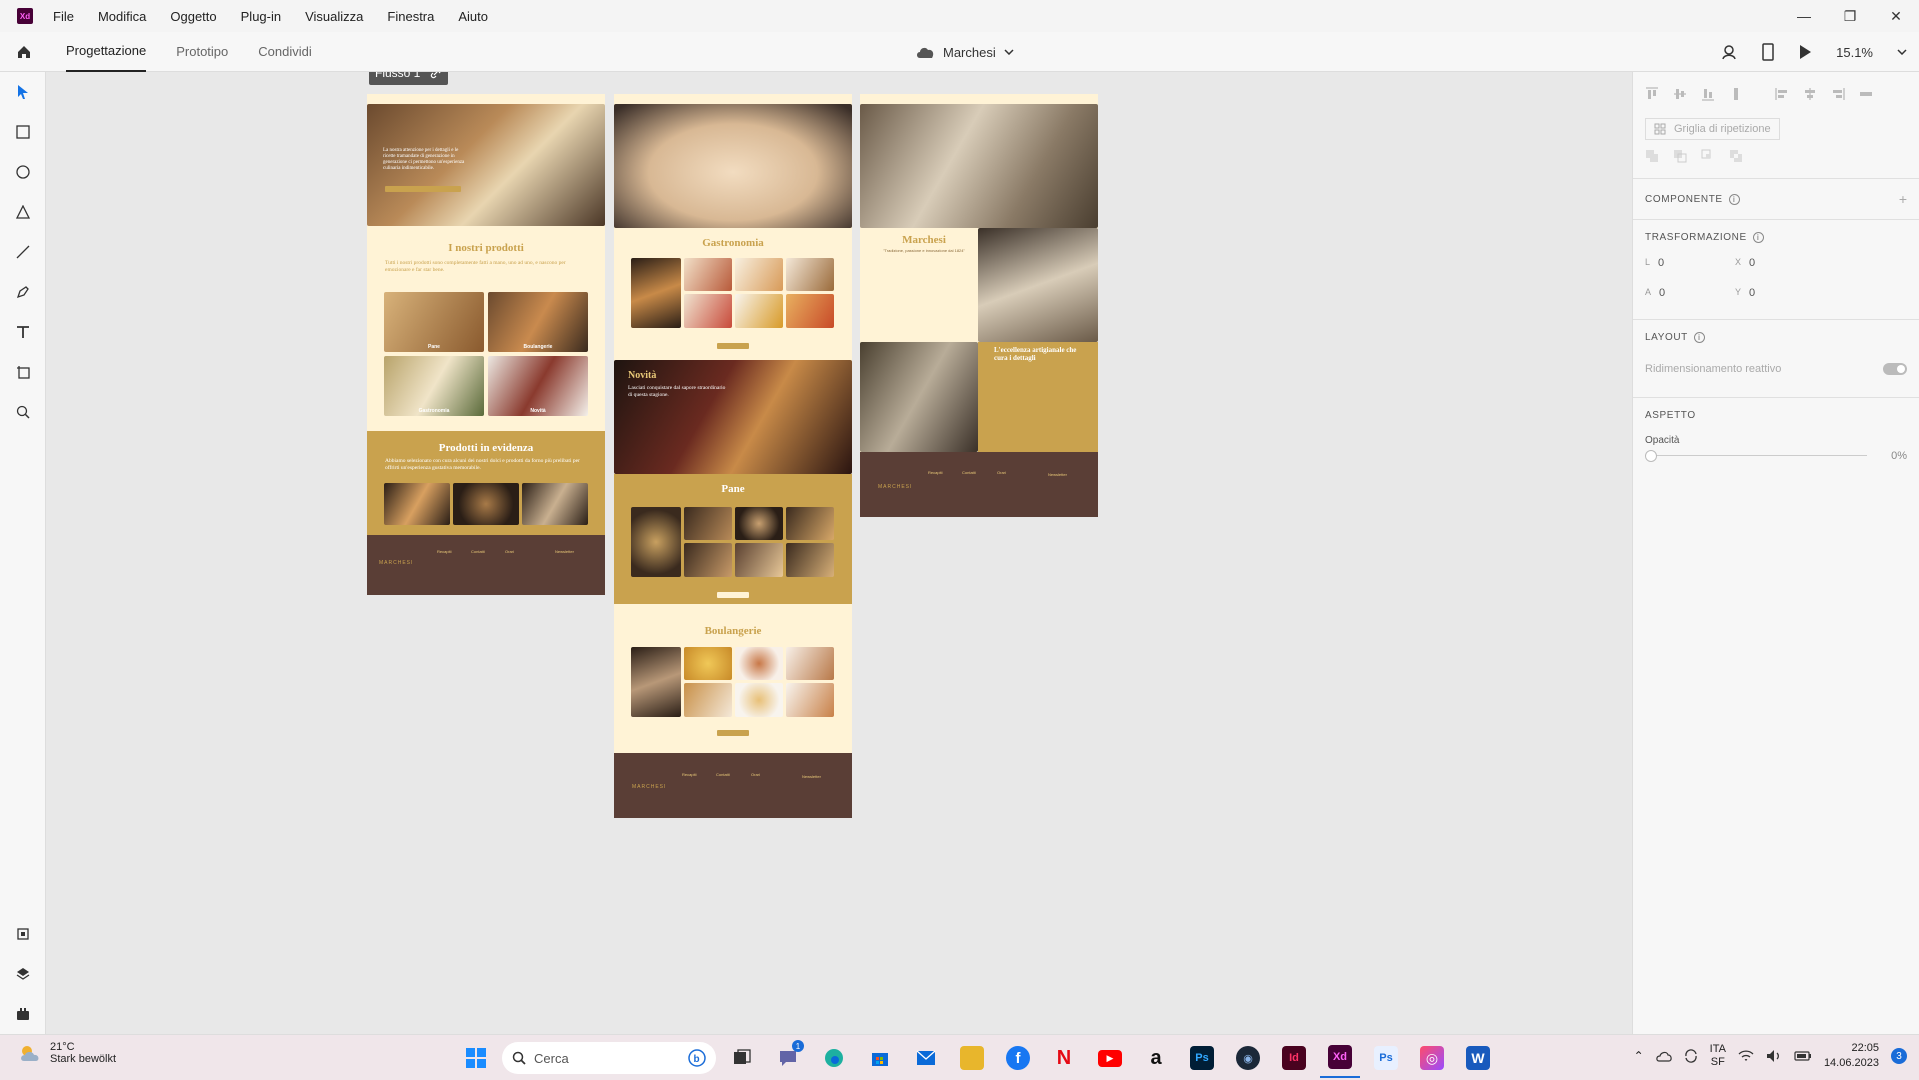 The image size is (1919, 1080). Describe the element at coordinates (1478, 1058) in the screenshot. I see `word-button: W` at that location.